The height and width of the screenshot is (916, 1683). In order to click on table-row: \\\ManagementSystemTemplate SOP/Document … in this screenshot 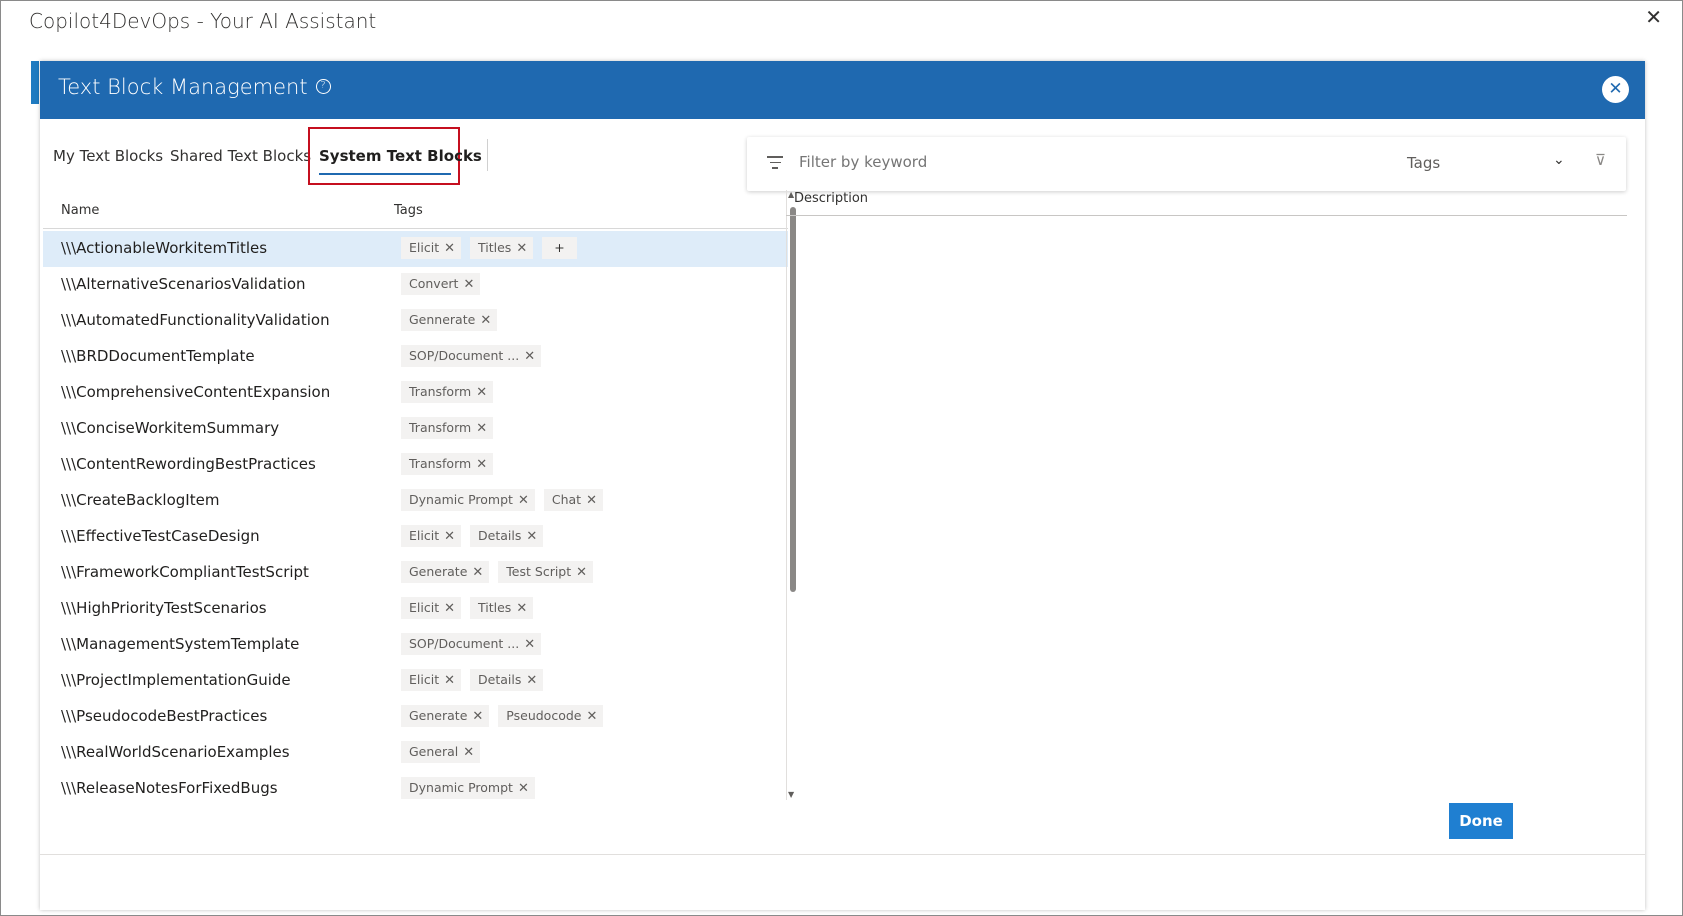, I will do `click(415, 645)`.